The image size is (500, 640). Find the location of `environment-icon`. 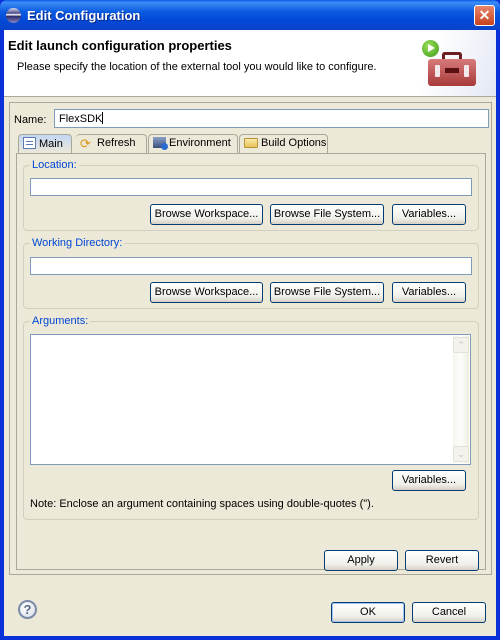

environment-icon is located at coordinates (160, 143).